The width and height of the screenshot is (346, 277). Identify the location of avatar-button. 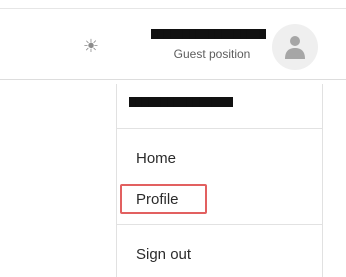
(295, 47).